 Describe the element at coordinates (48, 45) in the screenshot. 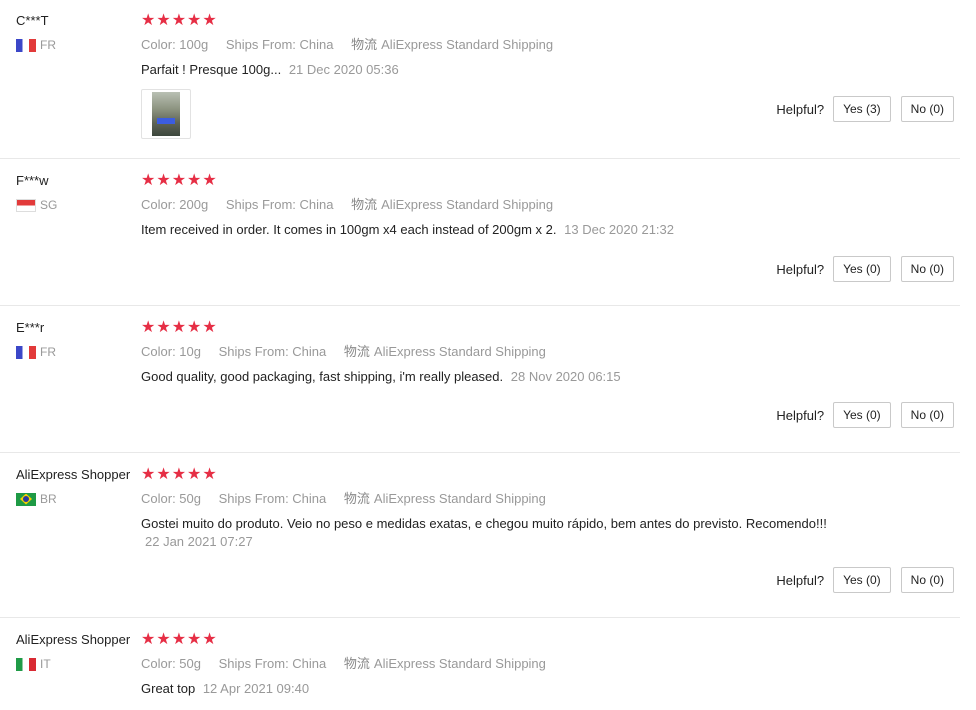

I see `country-code: FR` at that location.